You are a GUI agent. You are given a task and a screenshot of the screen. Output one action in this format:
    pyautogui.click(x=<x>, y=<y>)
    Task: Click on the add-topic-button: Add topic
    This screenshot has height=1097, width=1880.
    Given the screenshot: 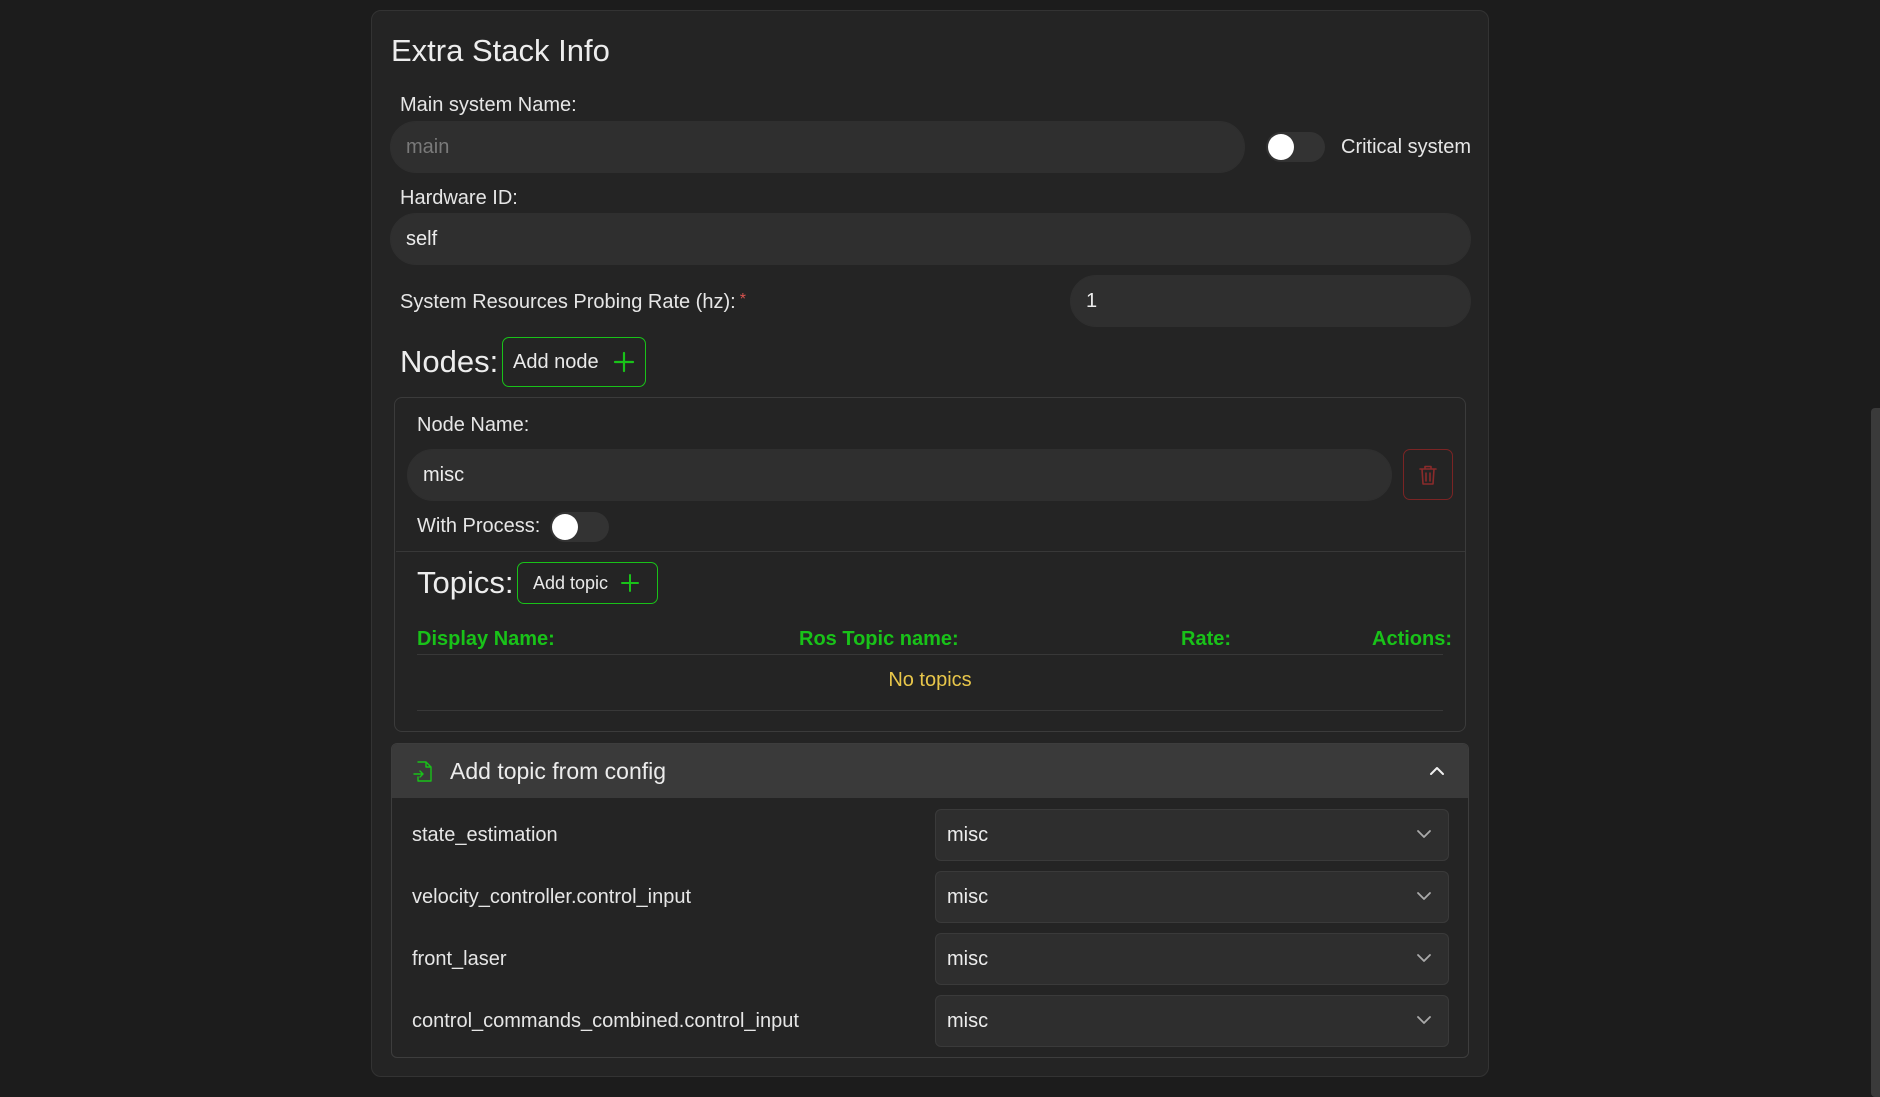 What is the action you would take?
    pyautogui.click(x=587, y=583)
    